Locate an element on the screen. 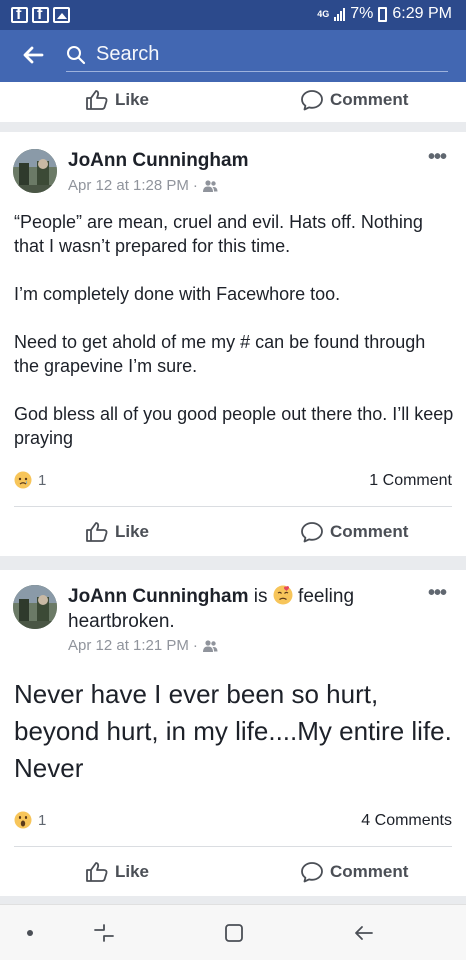 The image size is (466, 960). gallery-notification-icon is located at coordinates (61, 15).